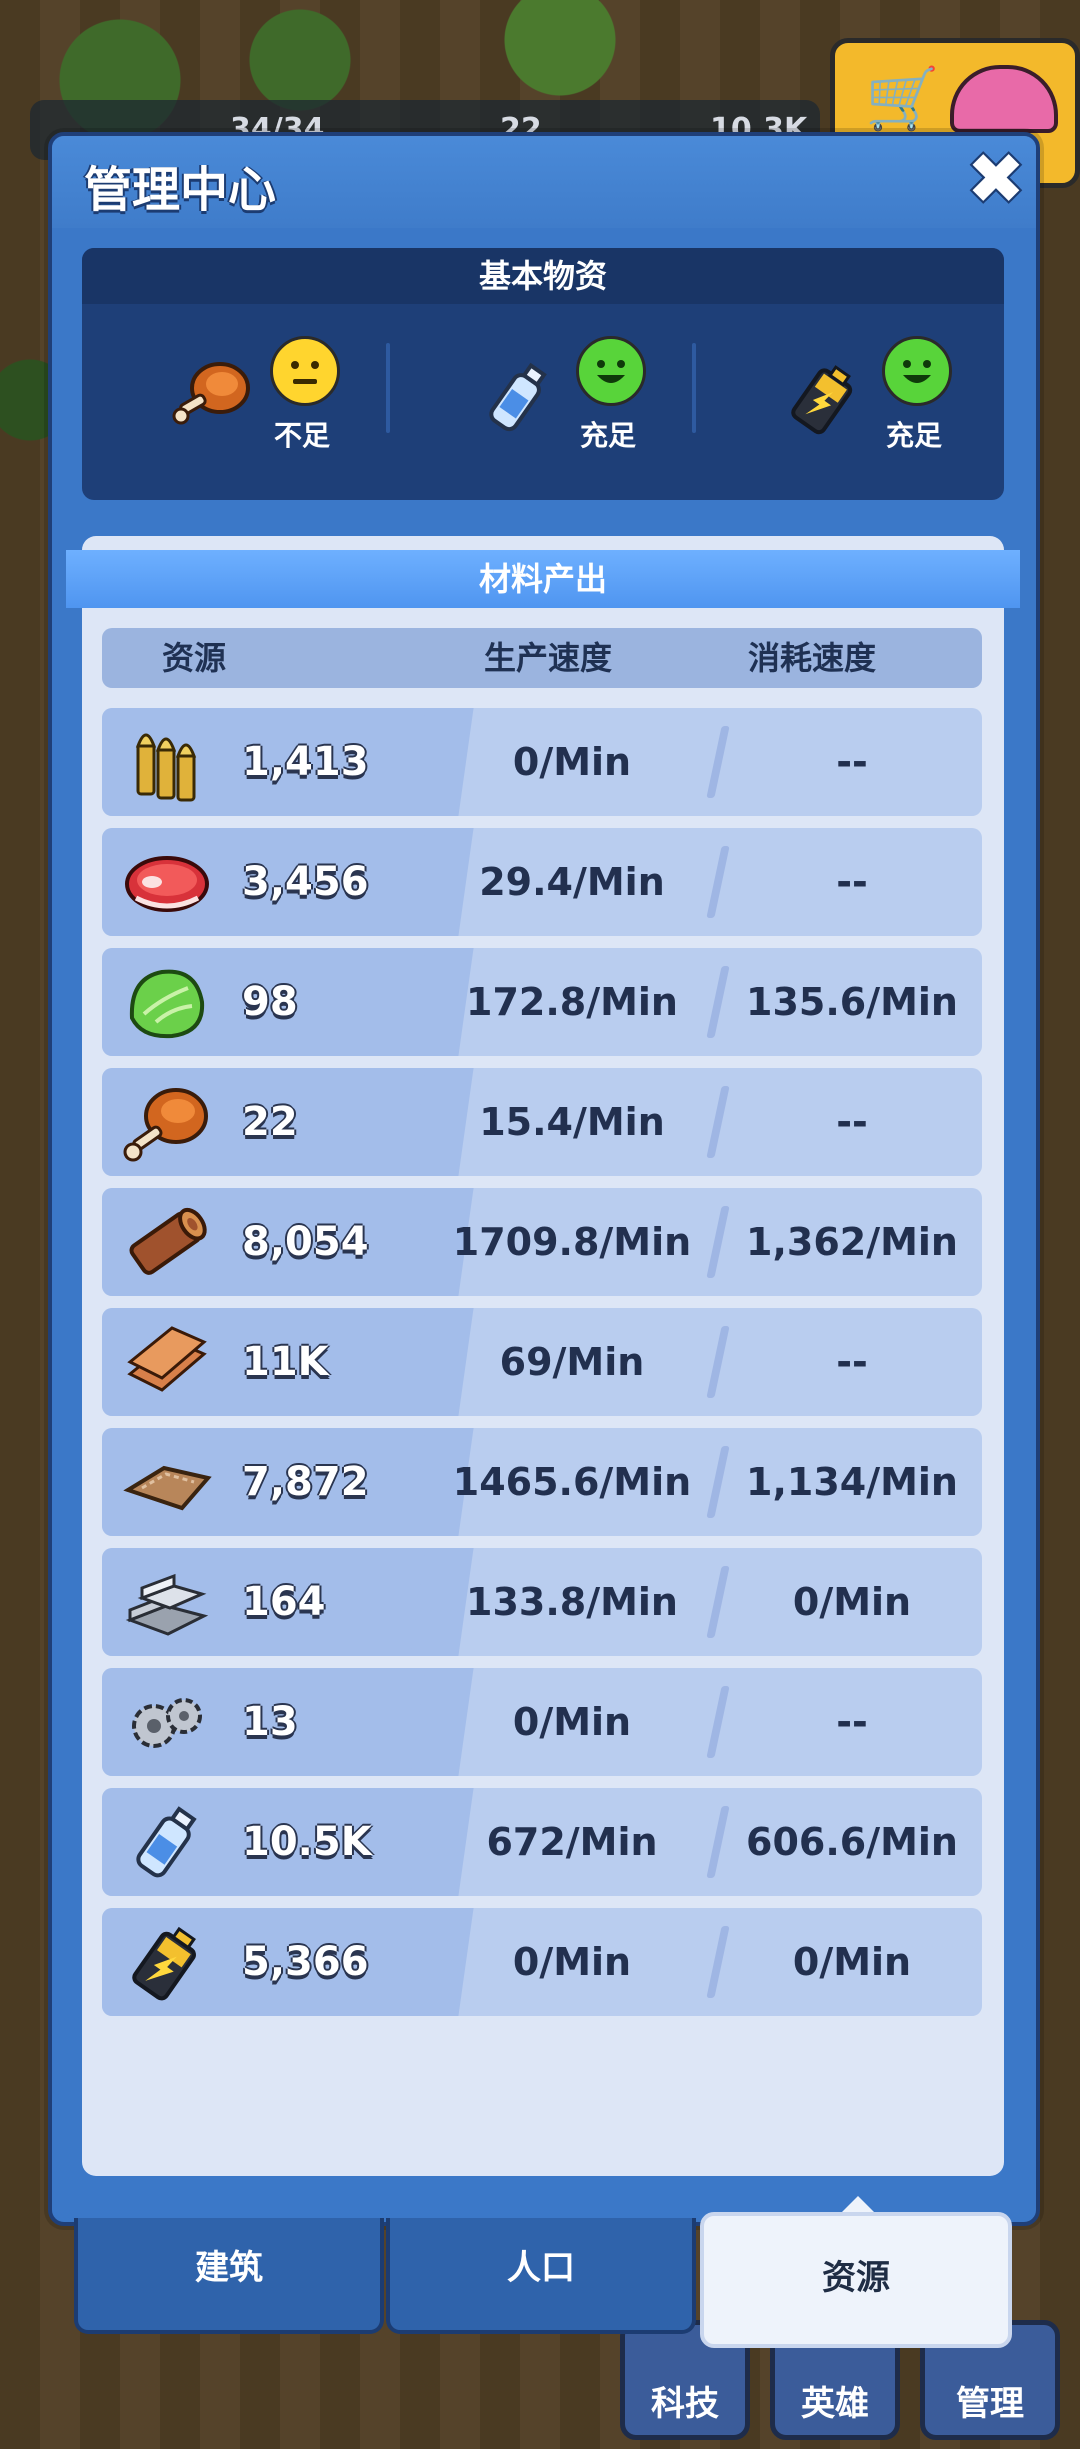  Describe the element at coordinates (270, 1002) in the screenshot. I see `resource-count: 98` at that location.